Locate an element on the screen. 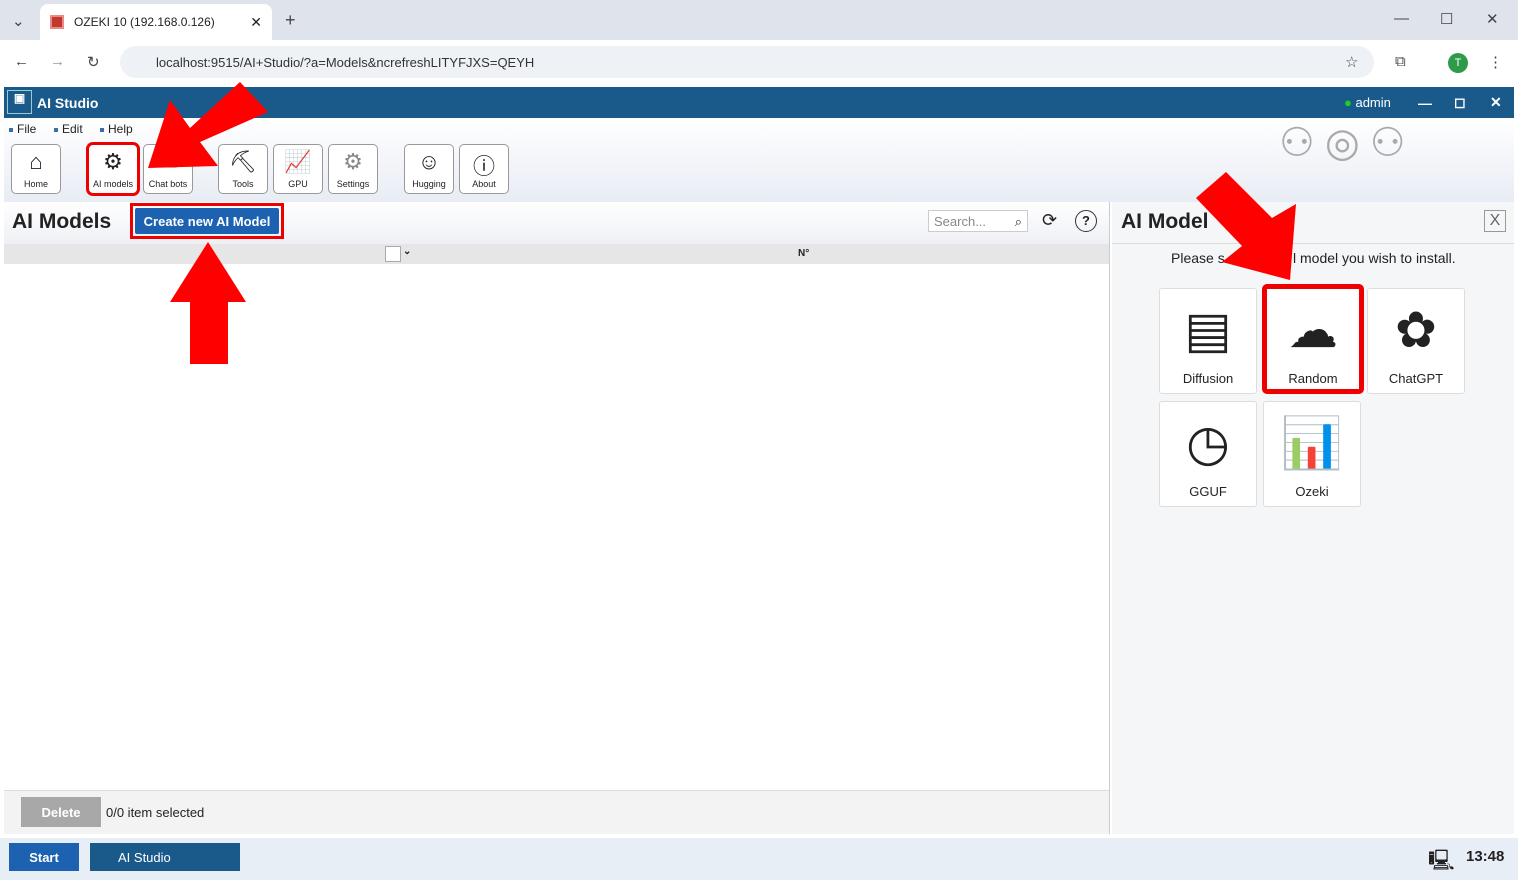  selection-status: 0/0 item selected is located at coordinates (155, 812).